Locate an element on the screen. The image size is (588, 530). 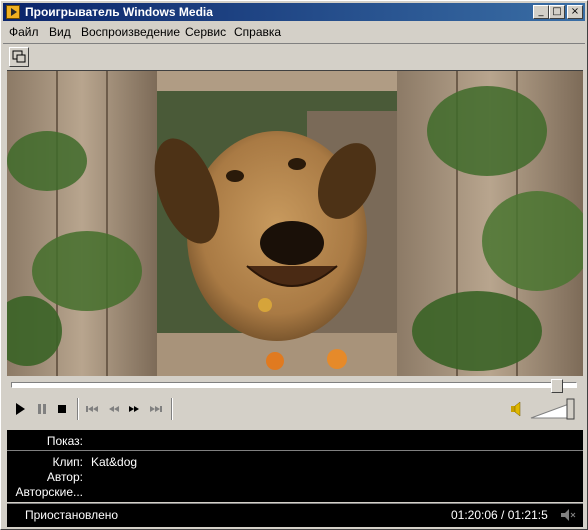
menu-view: Вид is located at coordinates (60, 32).